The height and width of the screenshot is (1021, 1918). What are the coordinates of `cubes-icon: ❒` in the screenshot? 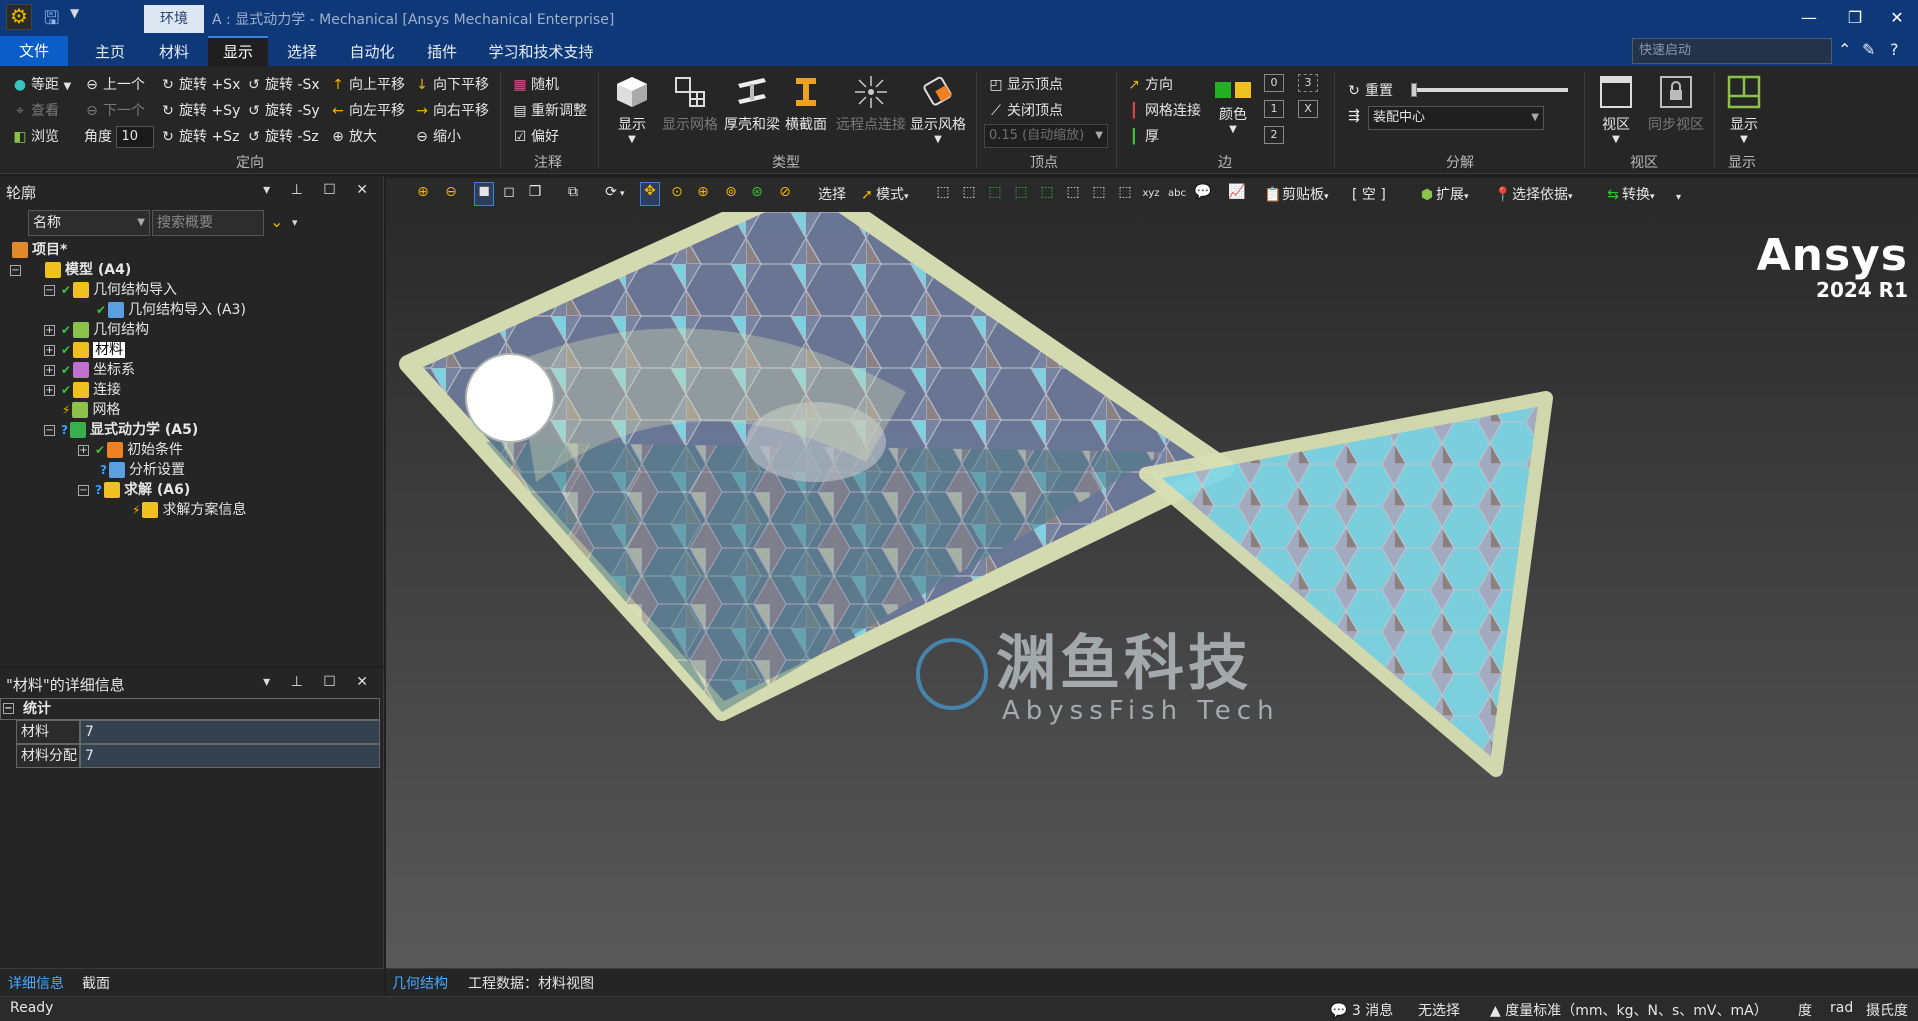 It's located at (535, 192).